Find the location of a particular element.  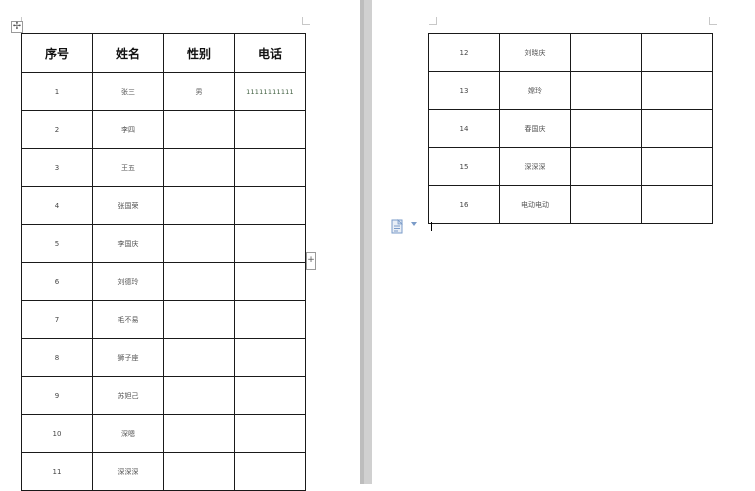

cell-name: 苏妲己 is located at coordinates (128, 395).